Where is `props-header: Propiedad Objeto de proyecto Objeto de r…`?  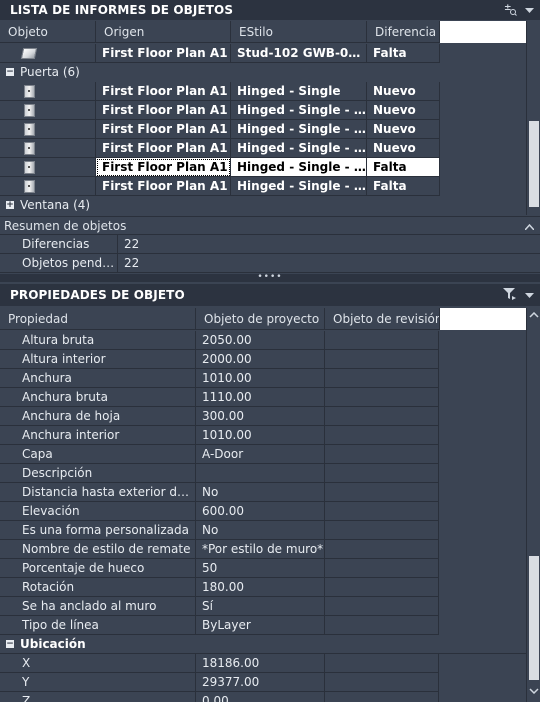 props-header: Propiedad Objeto de proyecto Objeto de r… is located at coordinates (220, 319).